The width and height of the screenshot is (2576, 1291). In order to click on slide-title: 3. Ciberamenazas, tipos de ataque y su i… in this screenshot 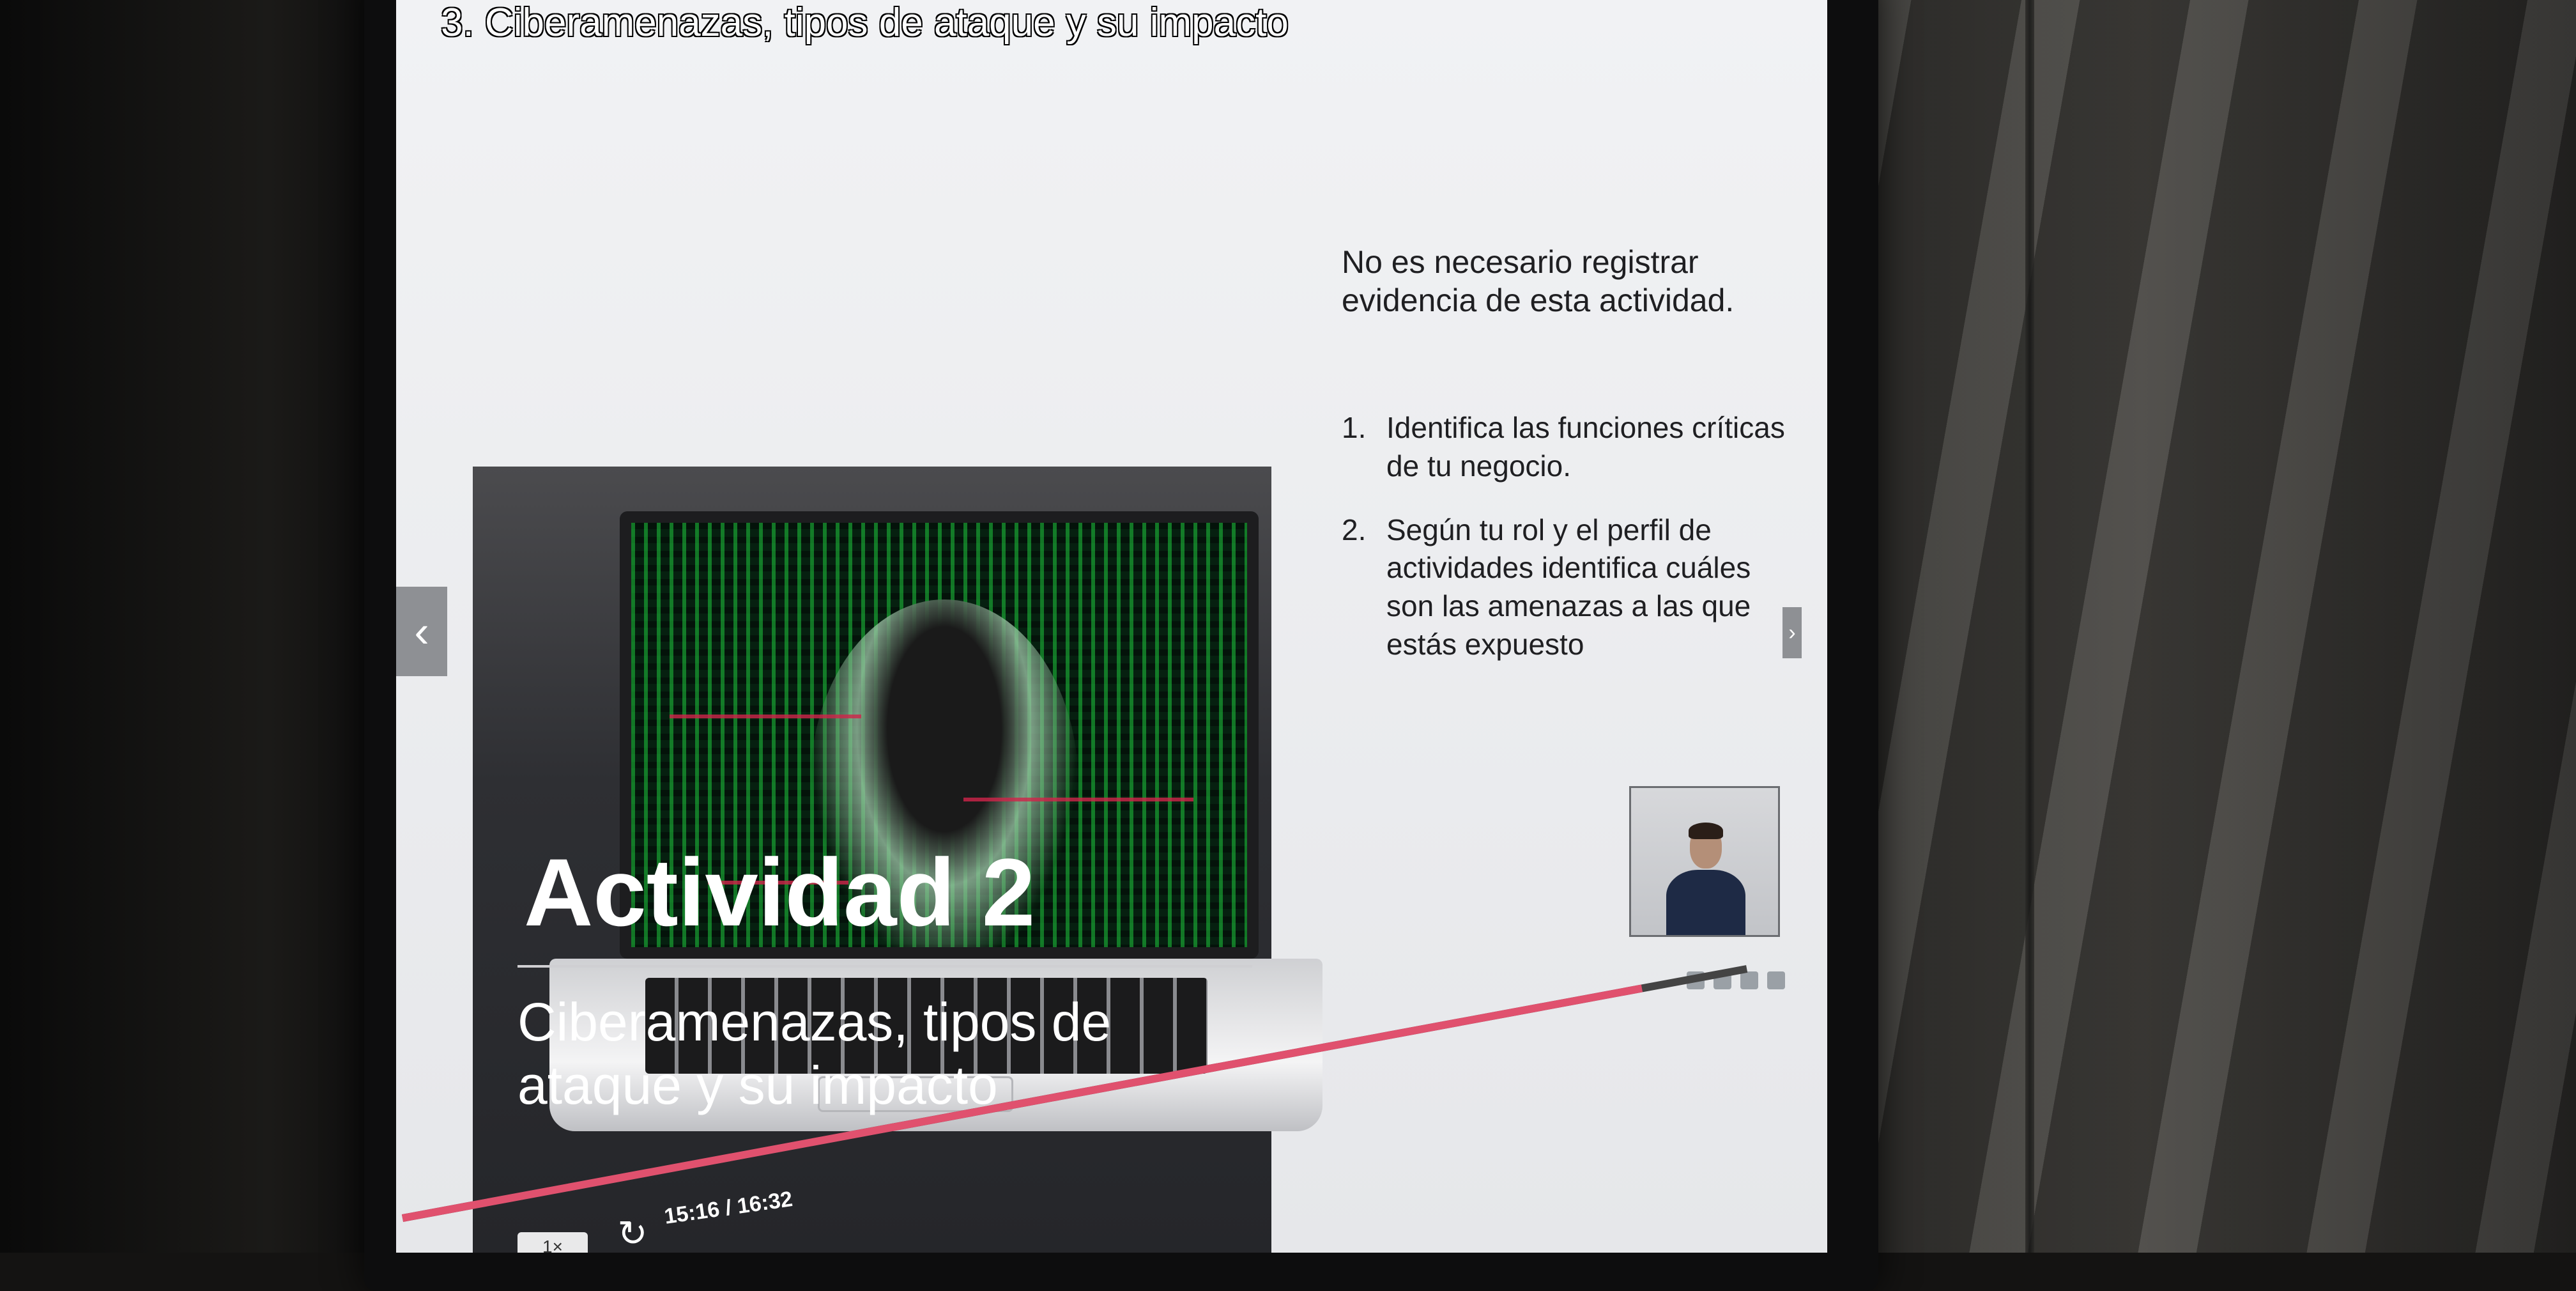, I will do `click(865, 23)`.